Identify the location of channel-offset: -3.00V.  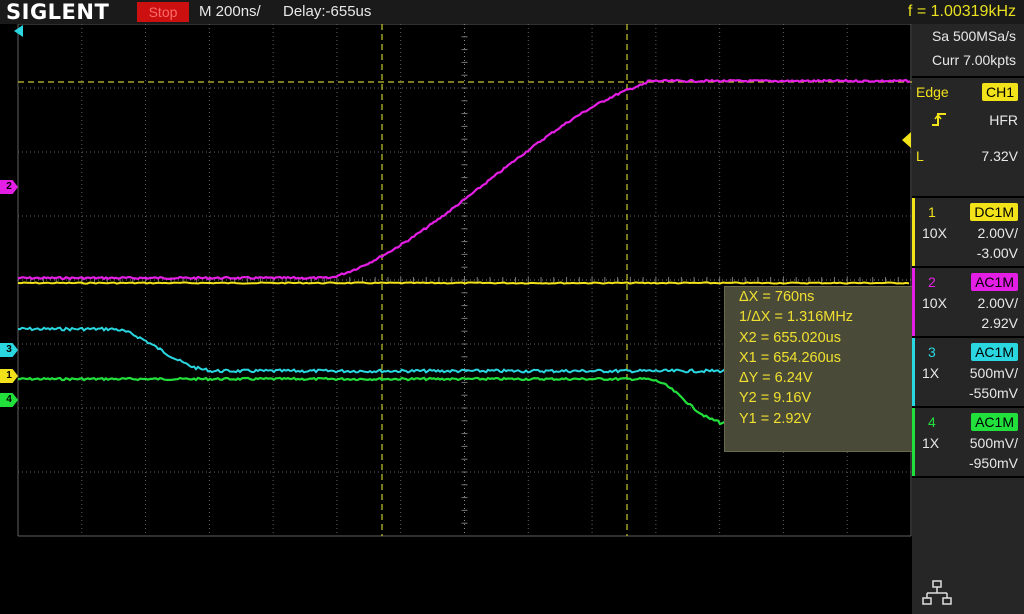
(997, 253).